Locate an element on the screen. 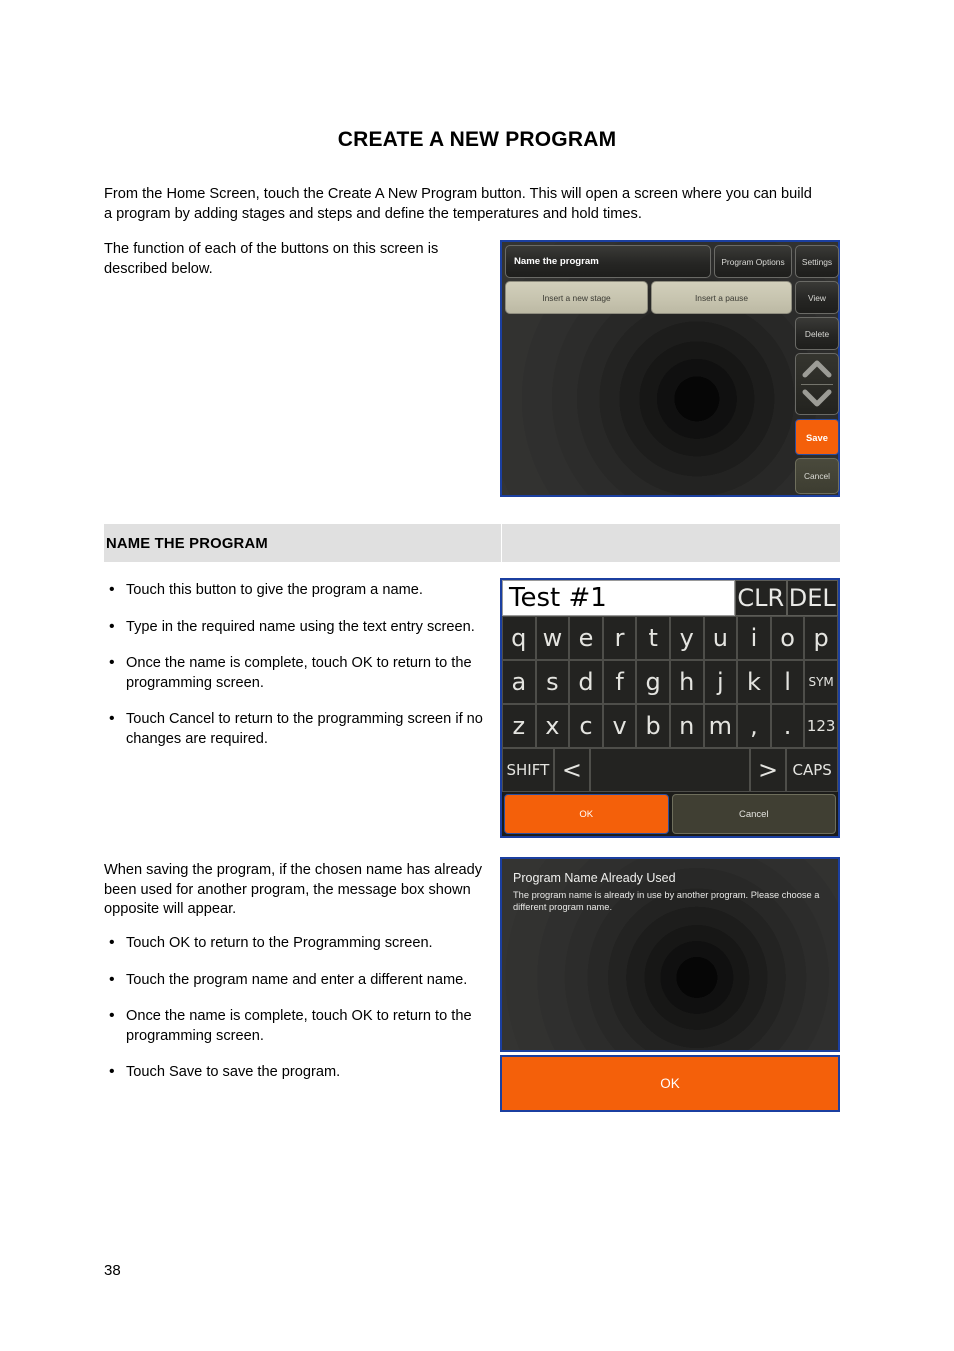 The height and width of the screenshot is (1351, 954). key-r: r is located at coordinates (619, 638).